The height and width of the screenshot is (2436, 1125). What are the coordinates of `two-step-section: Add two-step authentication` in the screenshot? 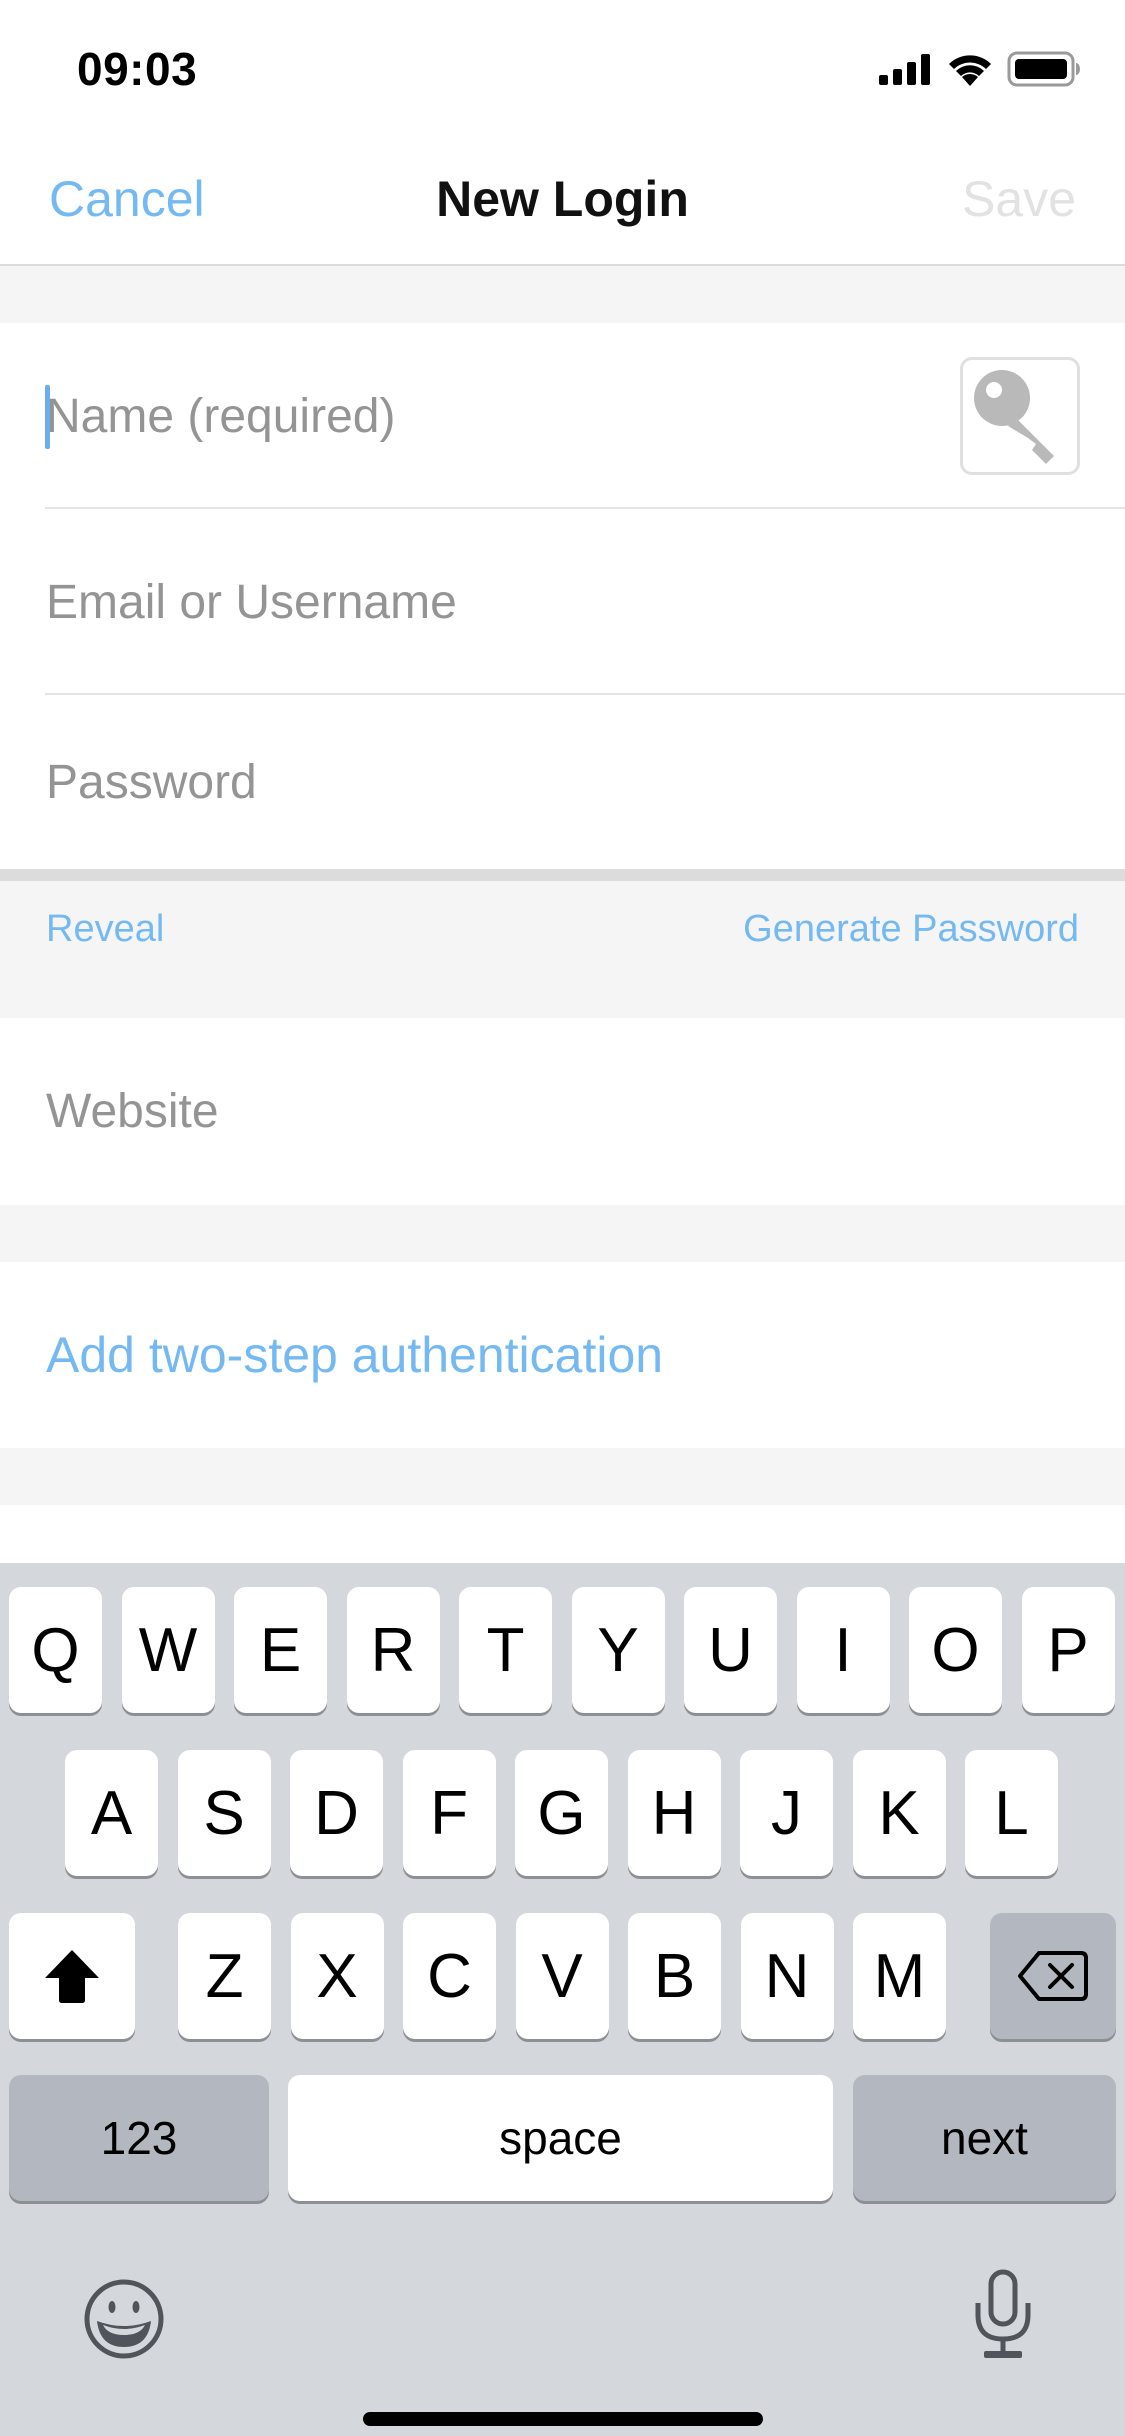 It's located at (562, 1355).